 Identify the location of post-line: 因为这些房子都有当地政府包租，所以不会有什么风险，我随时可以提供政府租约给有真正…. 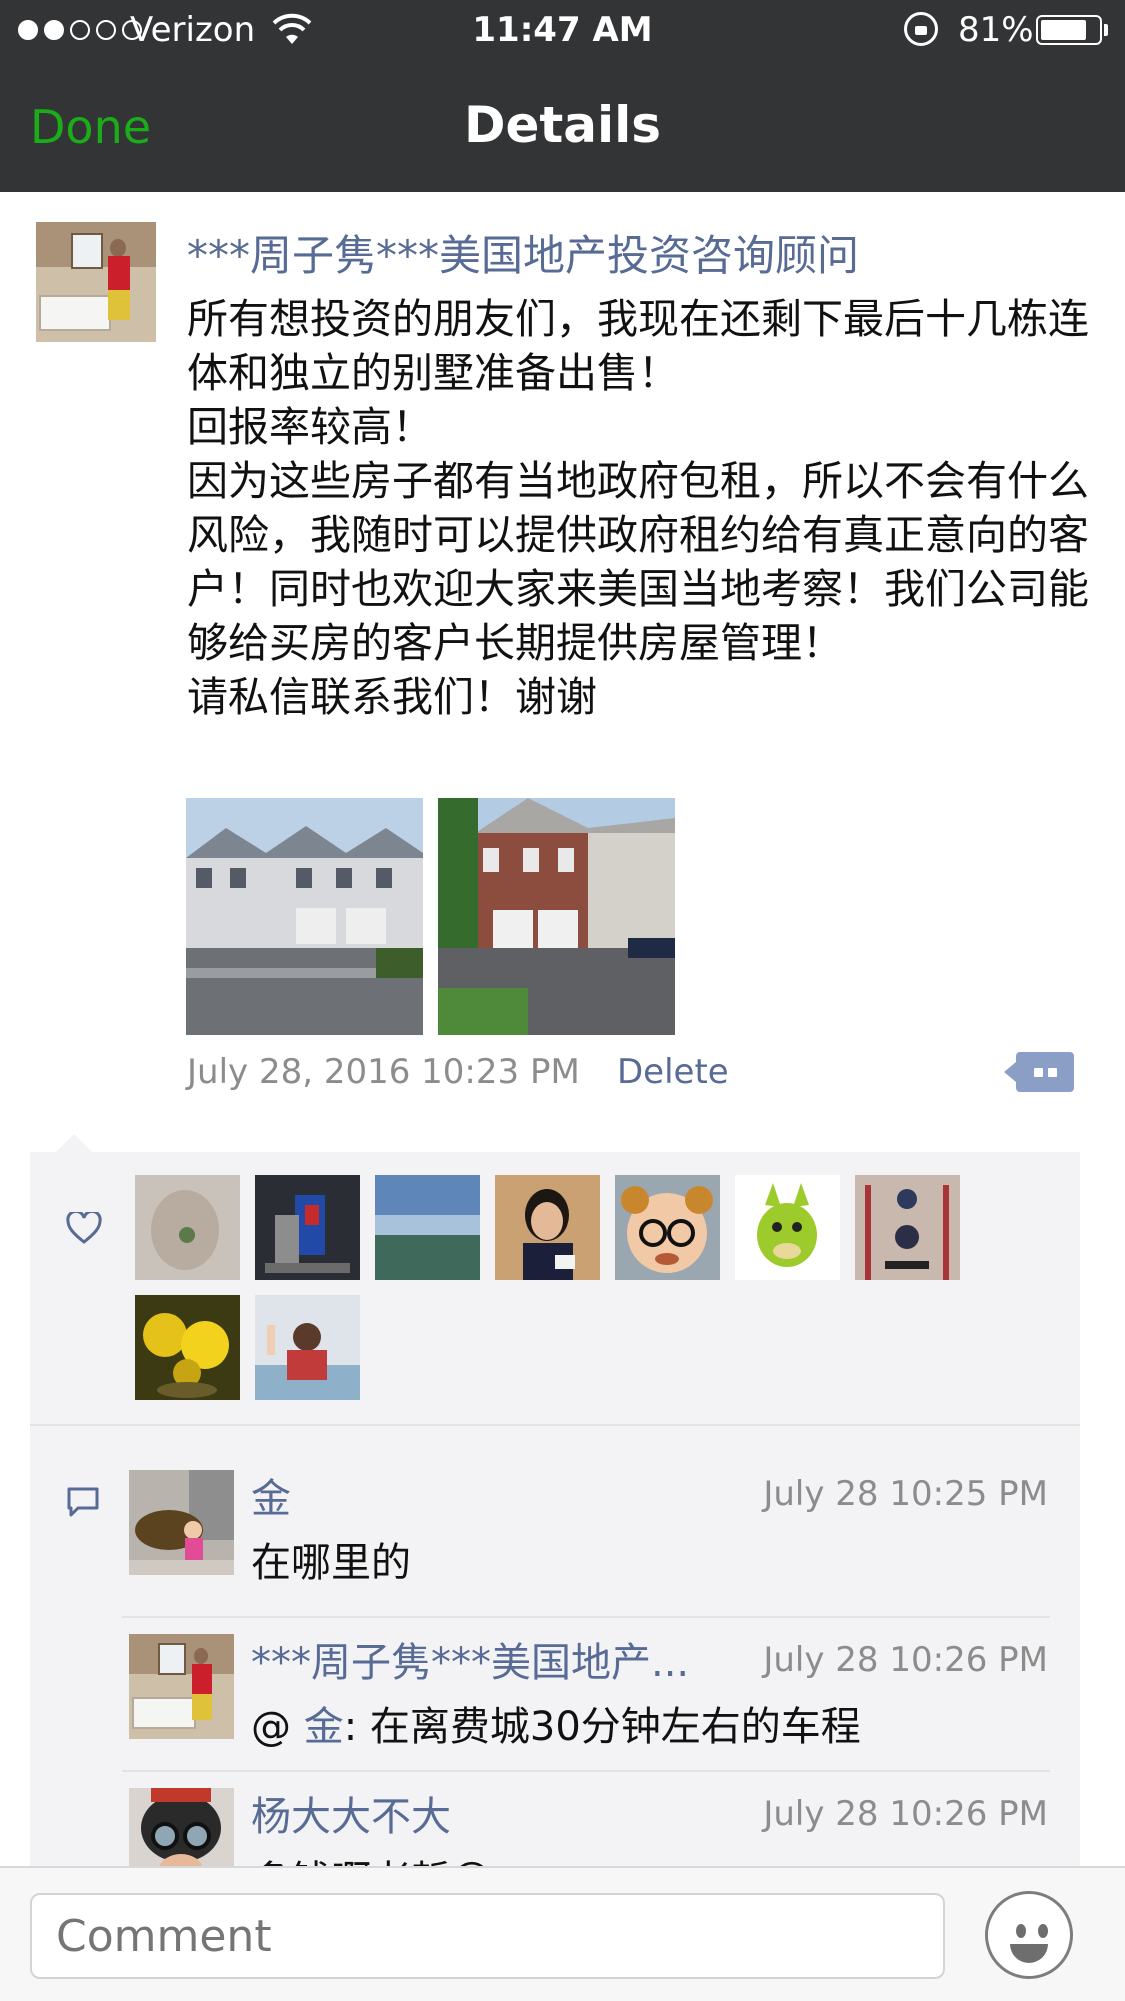
(638, 562).